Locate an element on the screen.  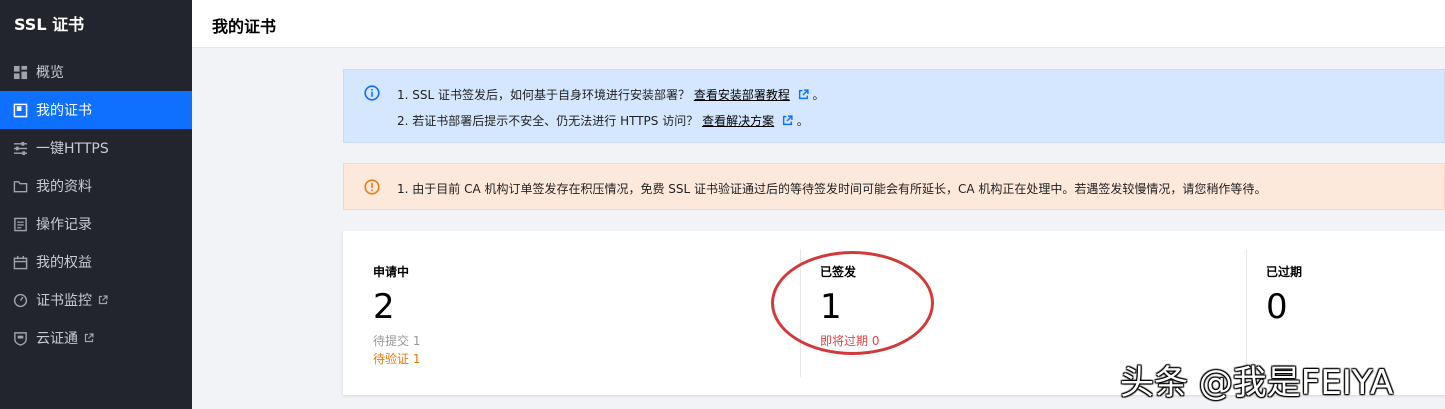
sidebar-item-one-click-https: 一键HTTPS is located at coordinates (96, 148).